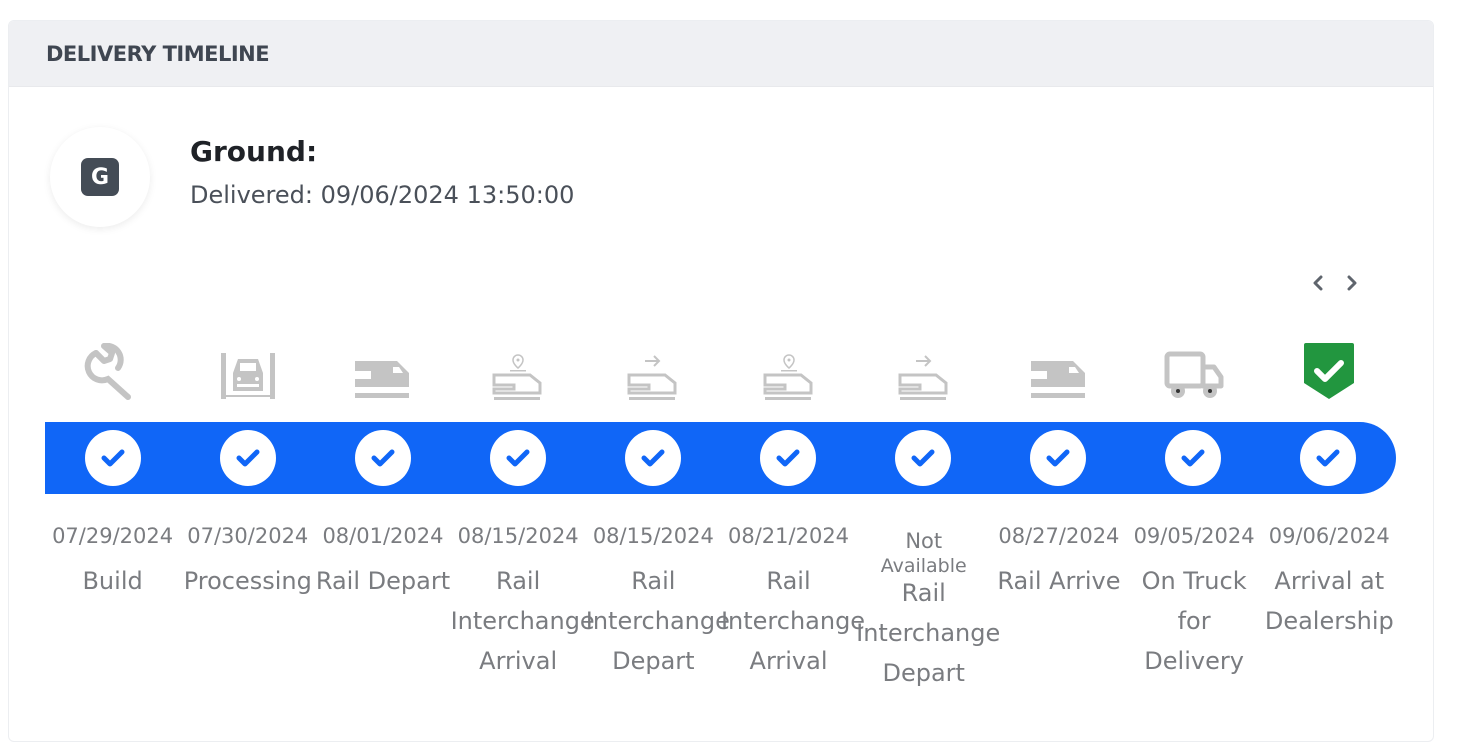  I want to click on chevron-left-icon, so click(1318, 283).